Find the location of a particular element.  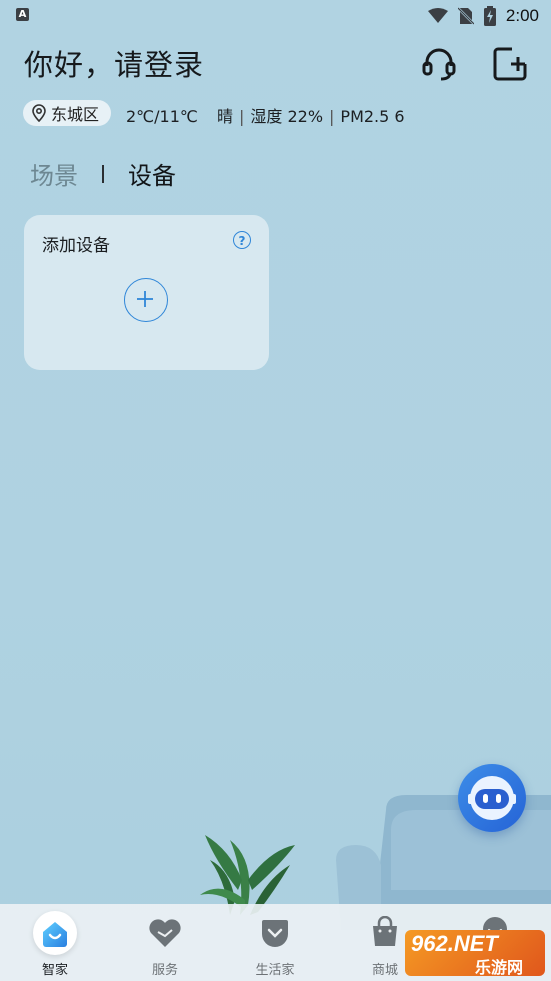

nav-item-service: 服务 is located at coordinates (165, 942).